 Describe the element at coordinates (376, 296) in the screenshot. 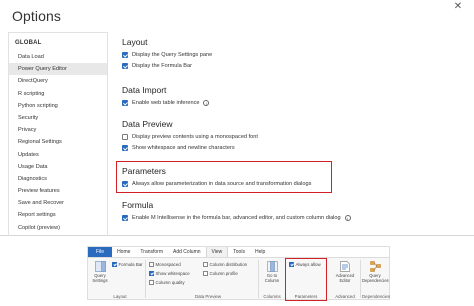

I see `group-label-dependencies: Dependencies` at that location.